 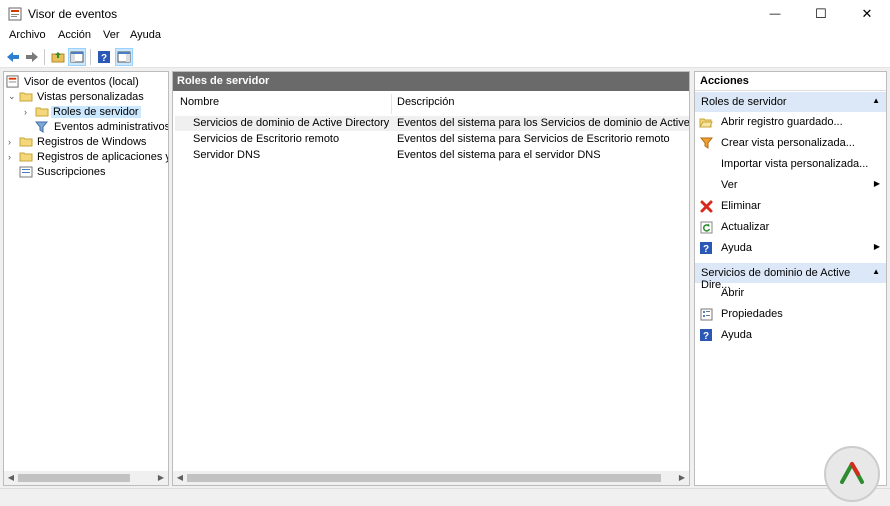 I want to click on action-help-2: ? Ayuda, so click(x=790, y=336).